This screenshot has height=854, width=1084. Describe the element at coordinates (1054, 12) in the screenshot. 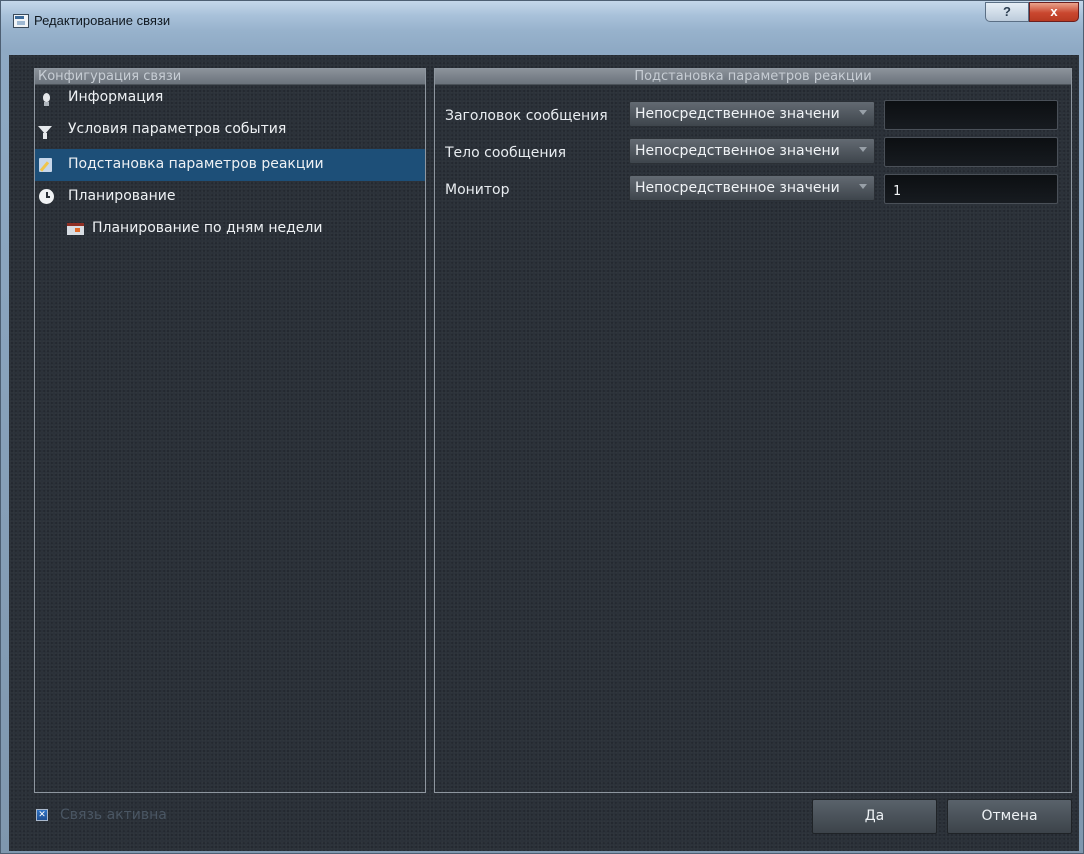

I see `close-button: x` at that location.